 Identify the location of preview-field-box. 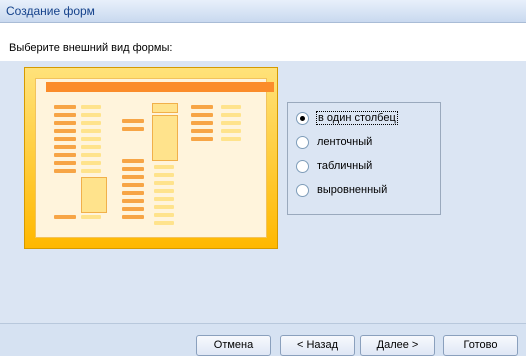
(165, 108).